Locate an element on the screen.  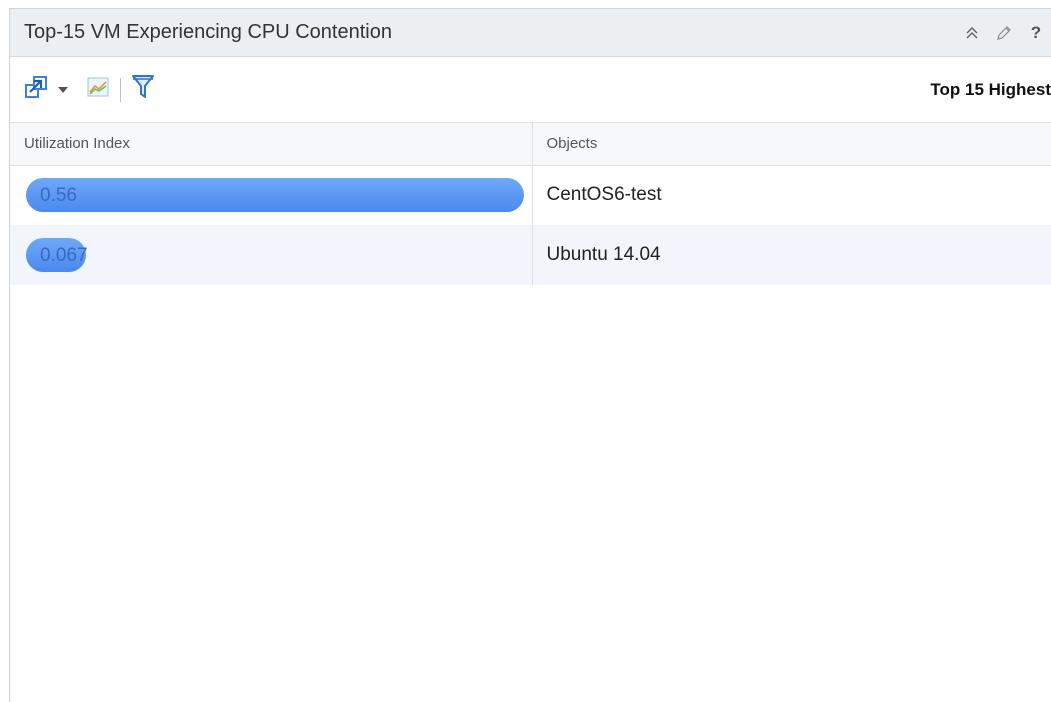
top-n-label: Top 15 Highest is located at coordinates (990, 90).